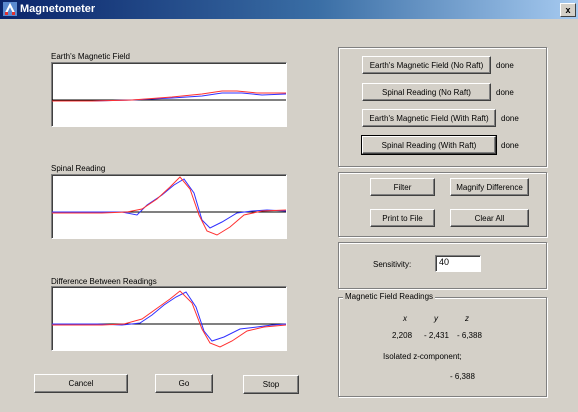 Image resolution: width=578 pixels, height=412 pixels. Describe the element at coordinates (10, 9) in the screenshot. I see `magnet-app-icon` at that location.